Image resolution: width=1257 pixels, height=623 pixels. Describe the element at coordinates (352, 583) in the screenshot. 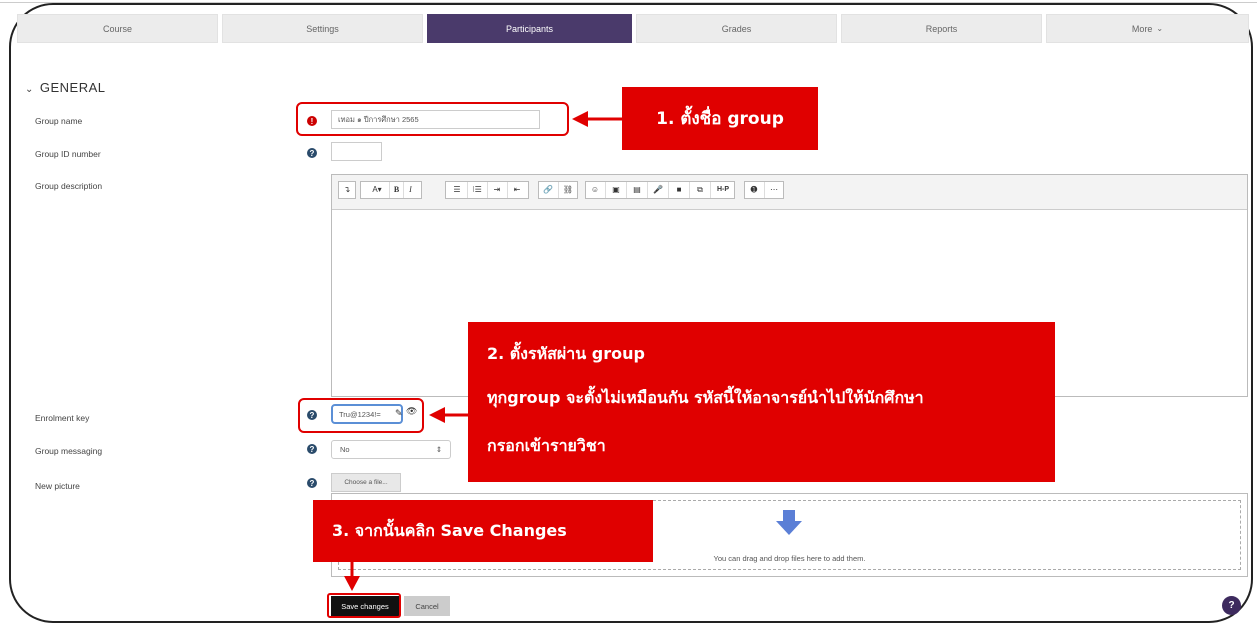

I see `arrow-step3-head` at that location.